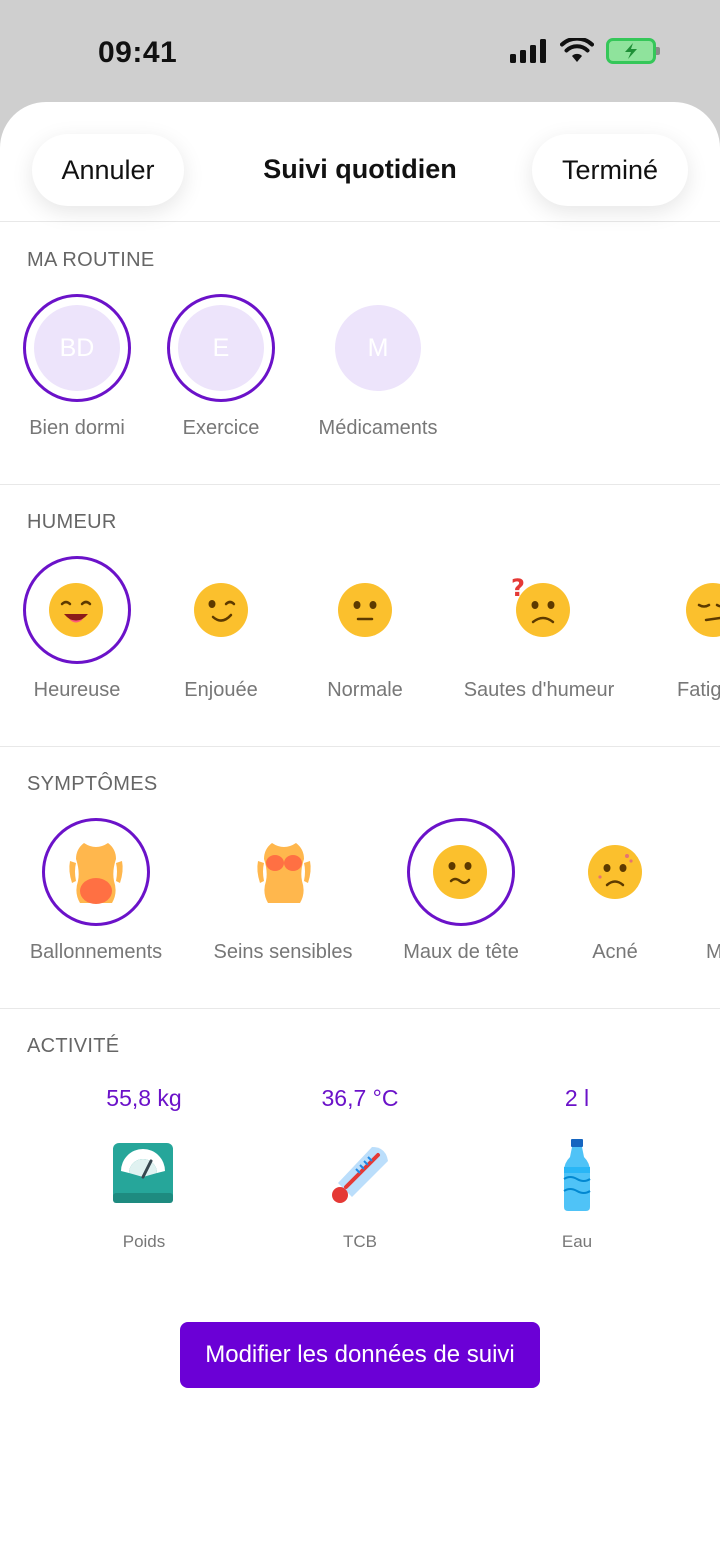  I want to click on activity-label: TCB, so click(360, 1241).